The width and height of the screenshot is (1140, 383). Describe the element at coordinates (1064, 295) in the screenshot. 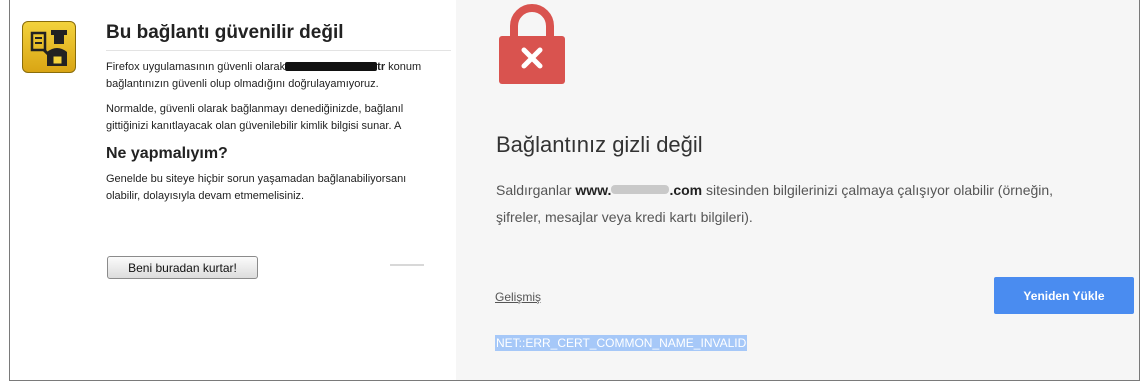

I see `reload-button: Yeniden Yükle` at that location.